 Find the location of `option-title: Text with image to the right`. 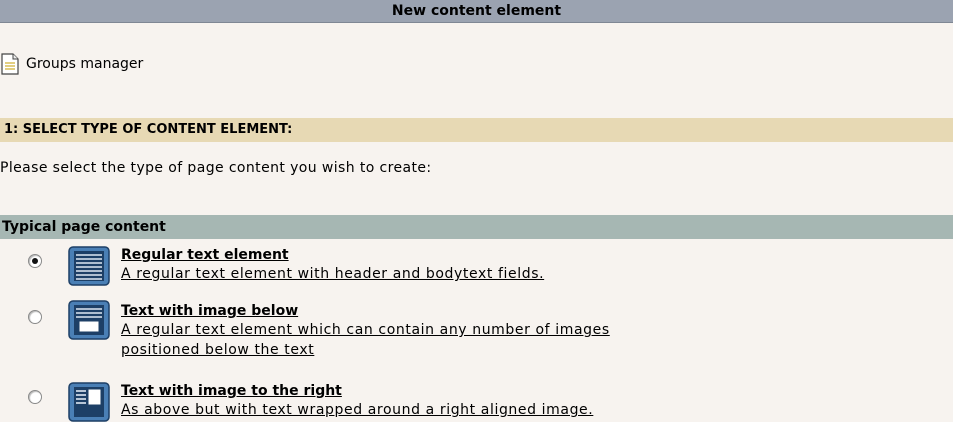

option-title: Text with image to the right is located at coordinates (357, 391).